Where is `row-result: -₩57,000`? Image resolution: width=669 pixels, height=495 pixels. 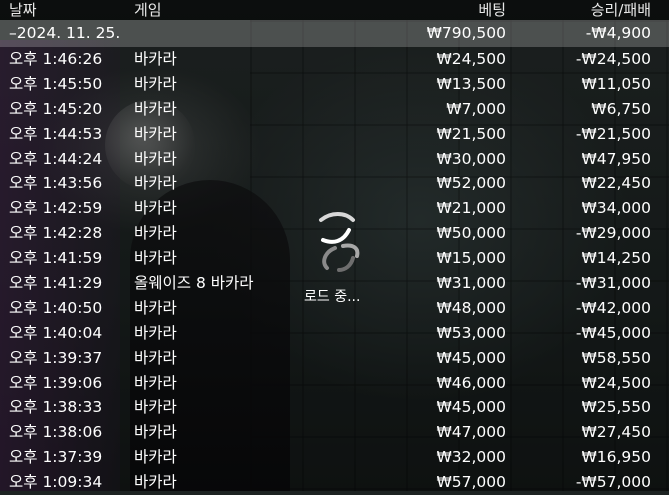
row-result: -₩57,000 is located at coordinates (613, 482).